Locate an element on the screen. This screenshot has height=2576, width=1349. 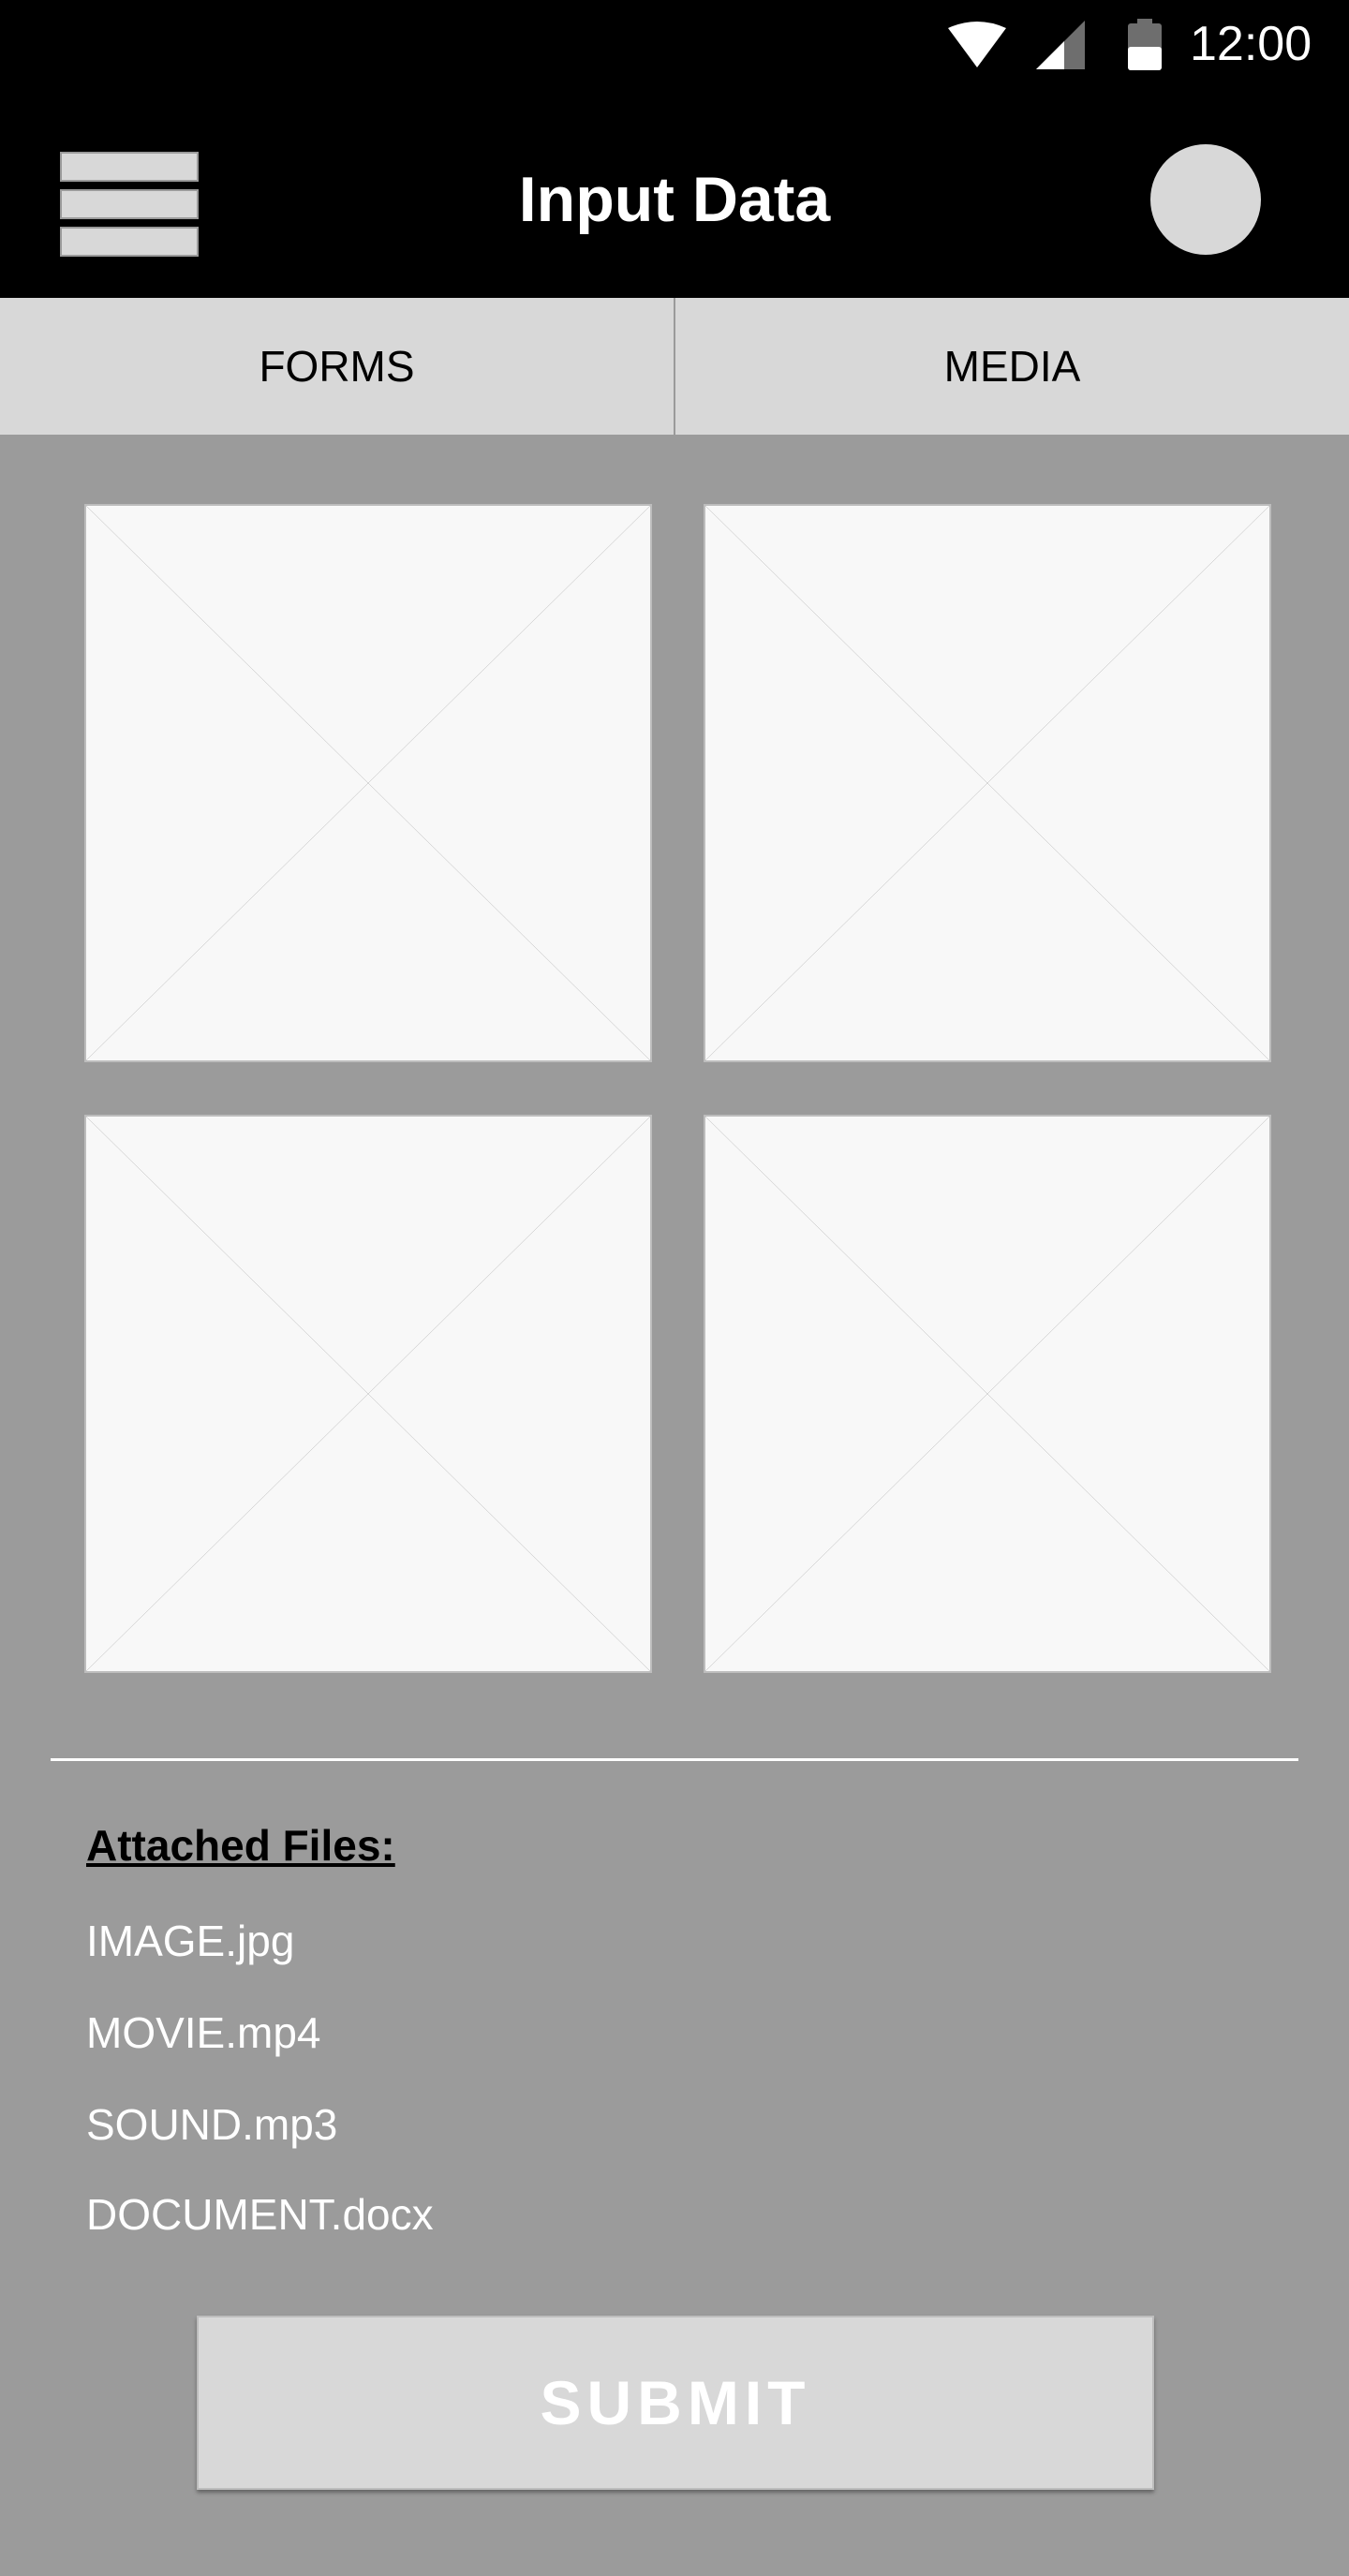
attached-file: DOCUMENT.docx is located at coordinates (260, 2214).